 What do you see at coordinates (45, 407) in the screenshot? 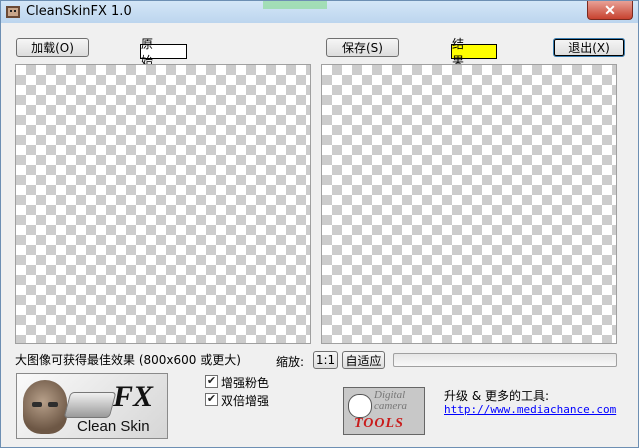
I see `logo-face-image` at bounding box center [45, 407].